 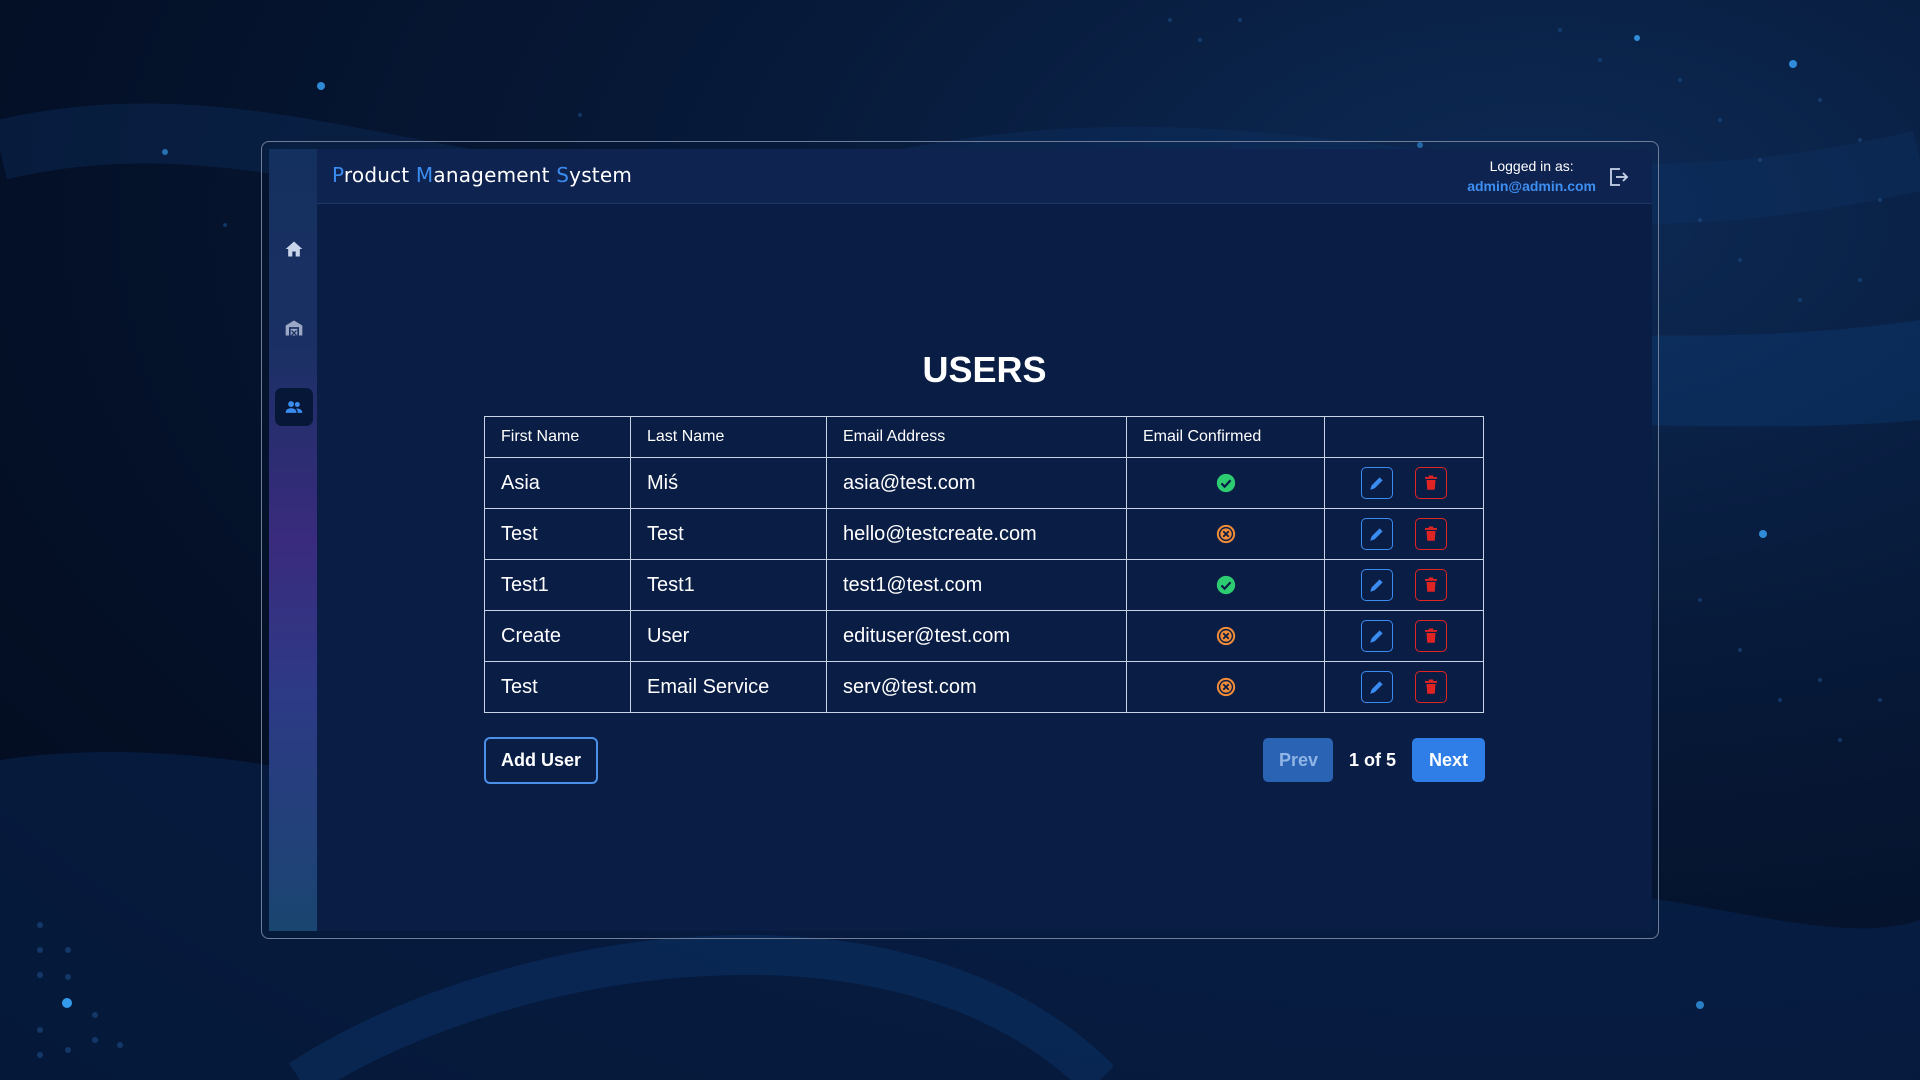 I want to click on sidebar-item-users, so click(x=294, y=407).